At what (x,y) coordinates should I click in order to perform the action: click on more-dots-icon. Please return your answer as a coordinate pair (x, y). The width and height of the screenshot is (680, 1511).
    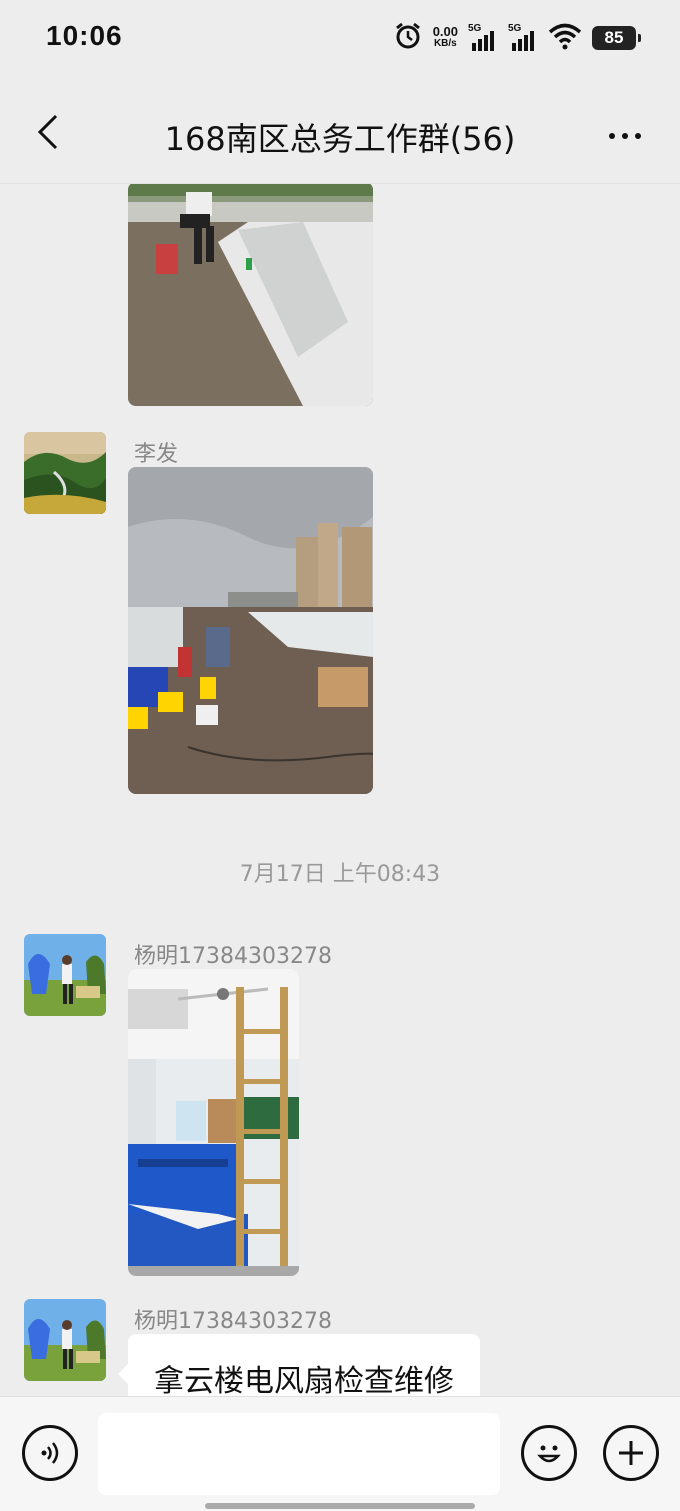
    Looking at the image, I should click on (625, 136).